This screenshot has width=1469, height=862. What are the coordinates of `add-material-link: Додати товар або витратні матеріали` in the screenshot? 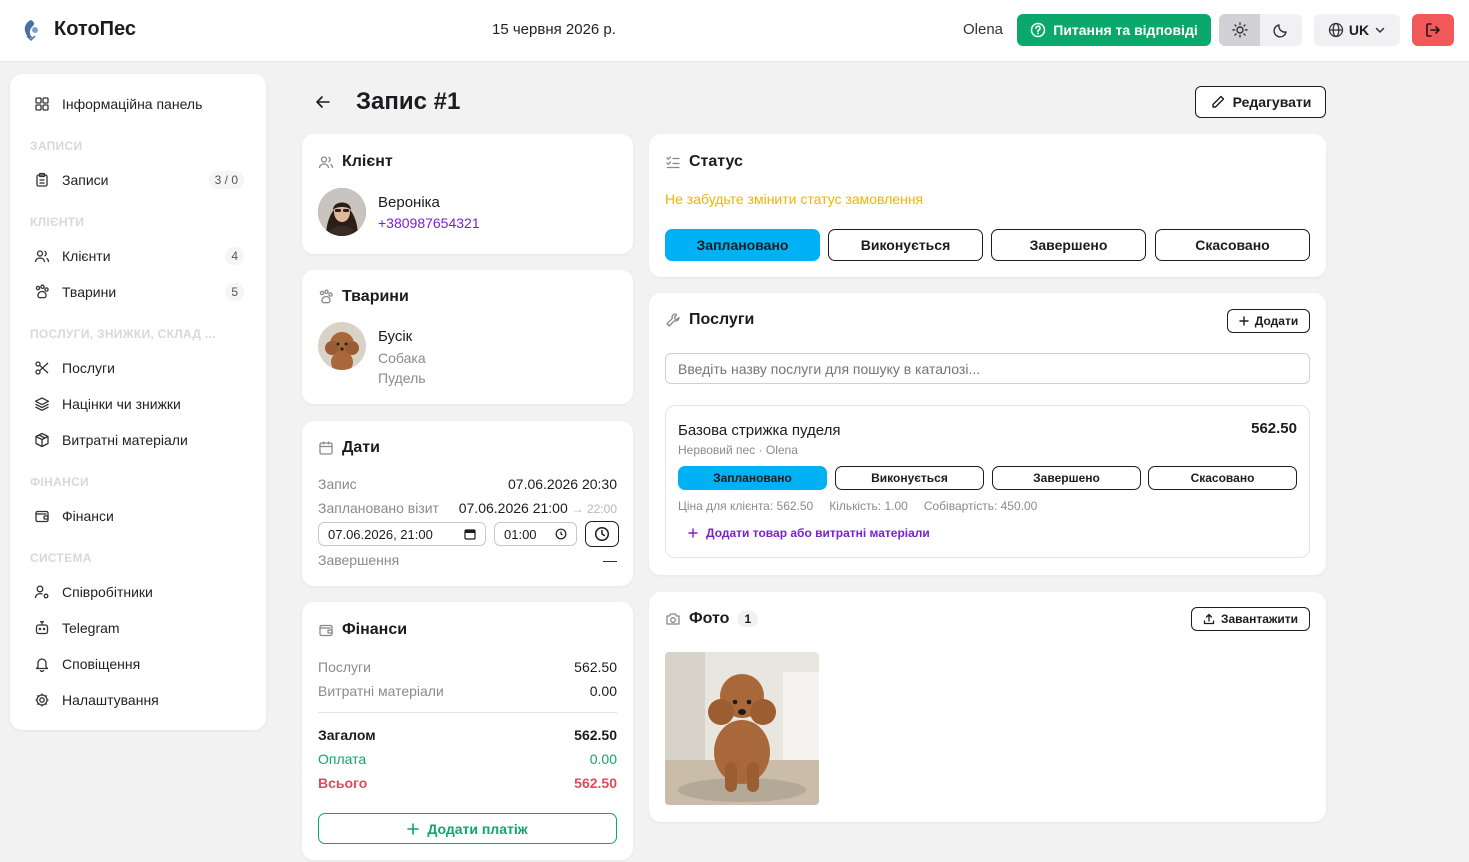 It's located at (809, 533).